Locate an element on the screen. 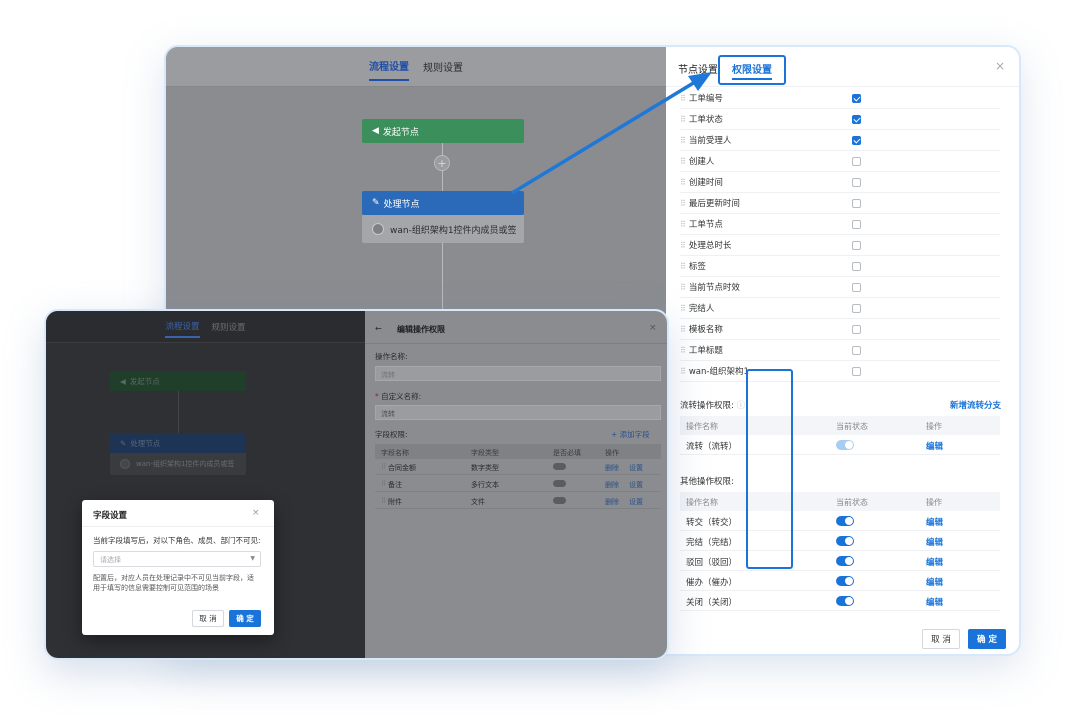 Image resolution: width=1080 pixels, height=715 pixels. close-icon: × is located at coordinates (653, 328).